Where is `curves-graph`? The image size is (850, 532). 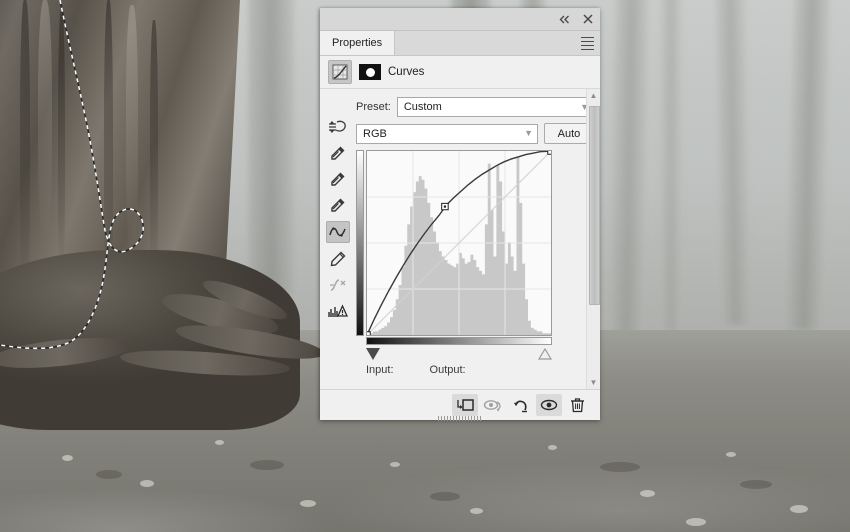 curves-graph is located at coordinates (459, 243).